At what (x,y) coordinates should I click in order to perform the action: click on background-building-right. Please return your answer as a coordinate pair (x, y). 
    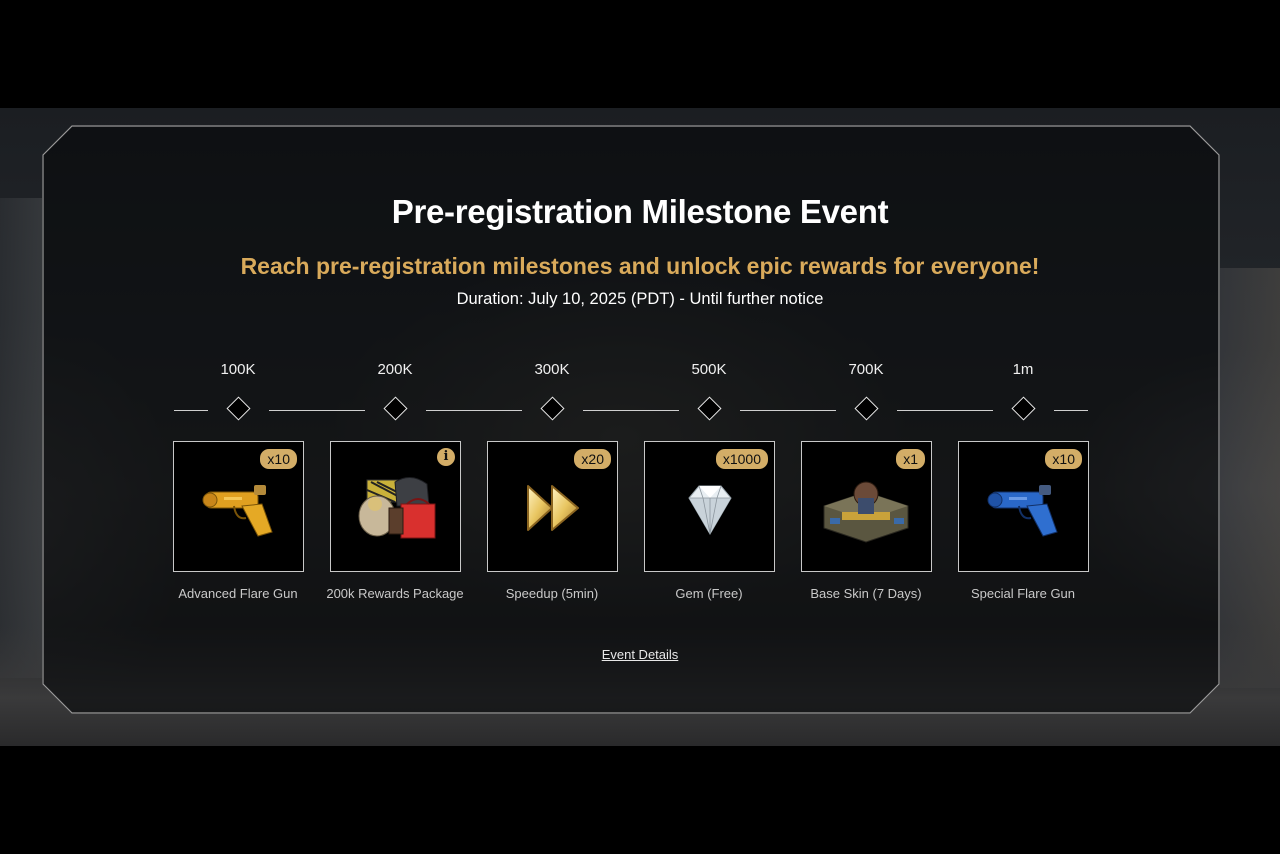
    Looking at the image, I should click on (1250, 478).